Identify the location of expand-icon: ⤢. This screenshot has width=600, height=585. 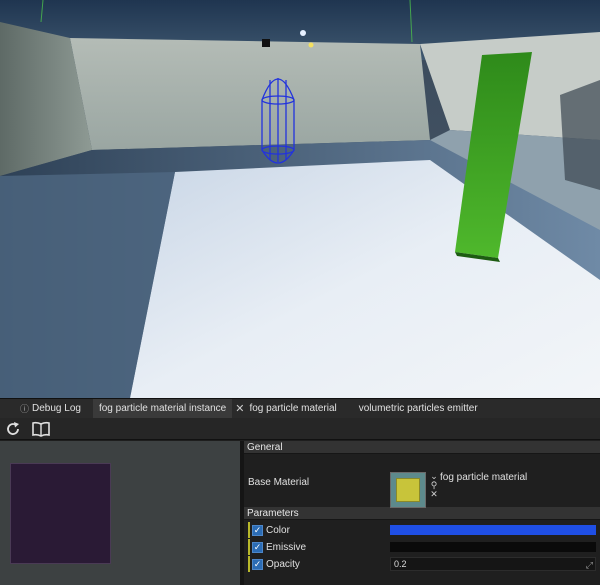
(589, 565).